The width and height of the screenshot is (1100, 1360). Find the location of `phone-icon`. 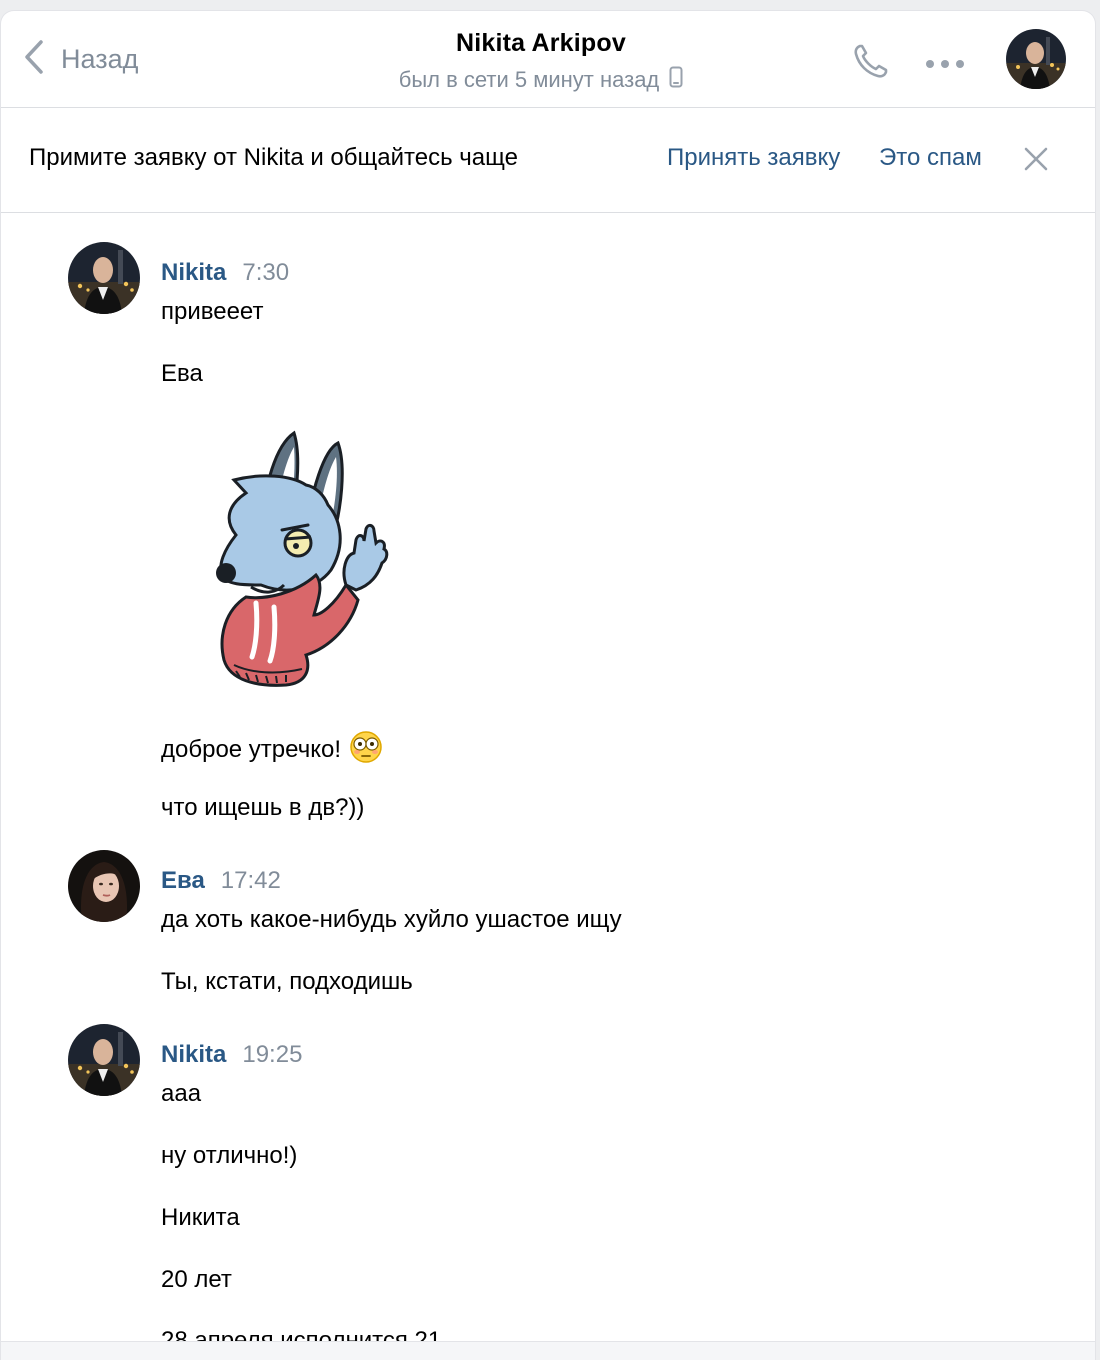

phone-icon is located at coordinates (871, 63).